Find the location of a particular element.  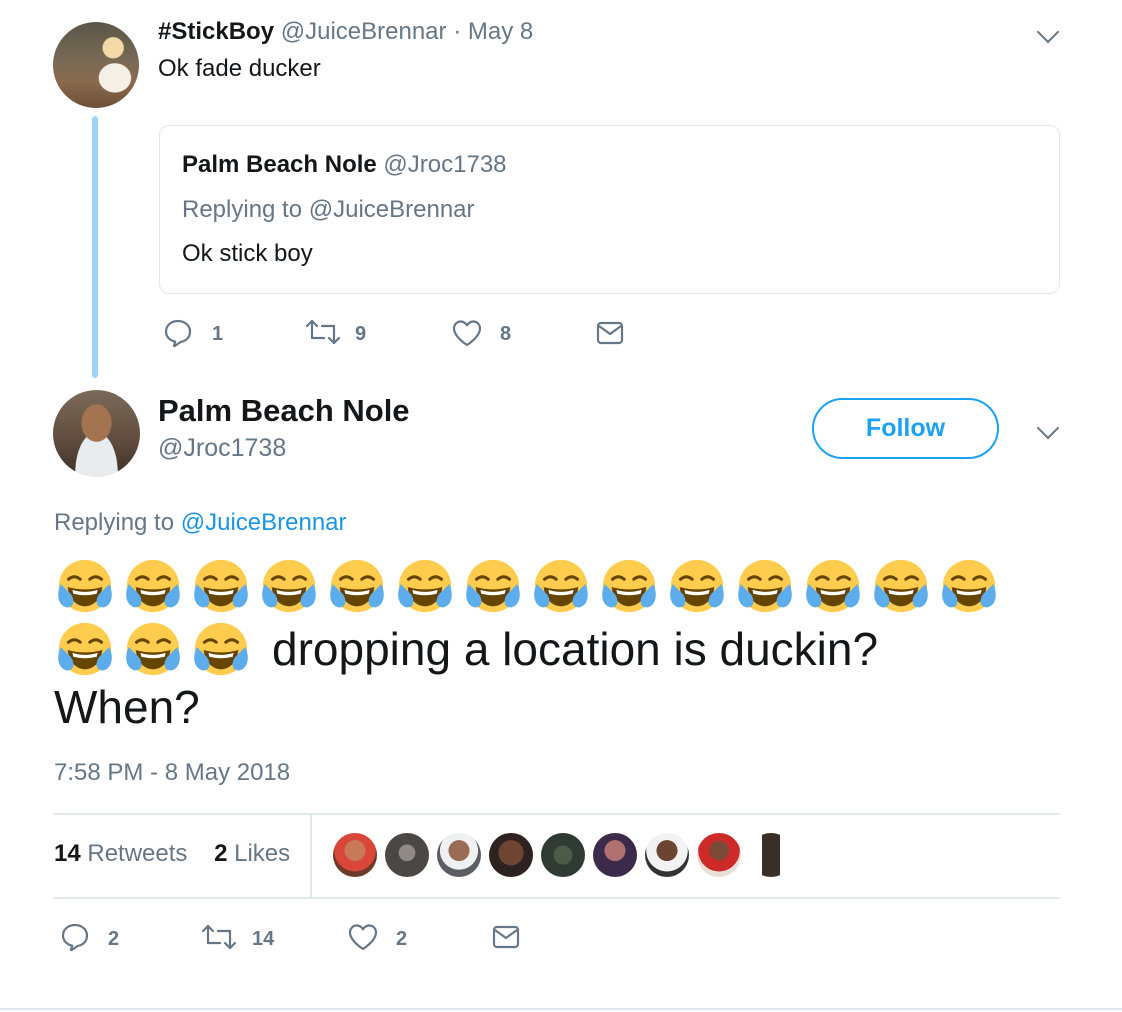

avatar-palm-beach-nole is located at coordinates (96, 433).